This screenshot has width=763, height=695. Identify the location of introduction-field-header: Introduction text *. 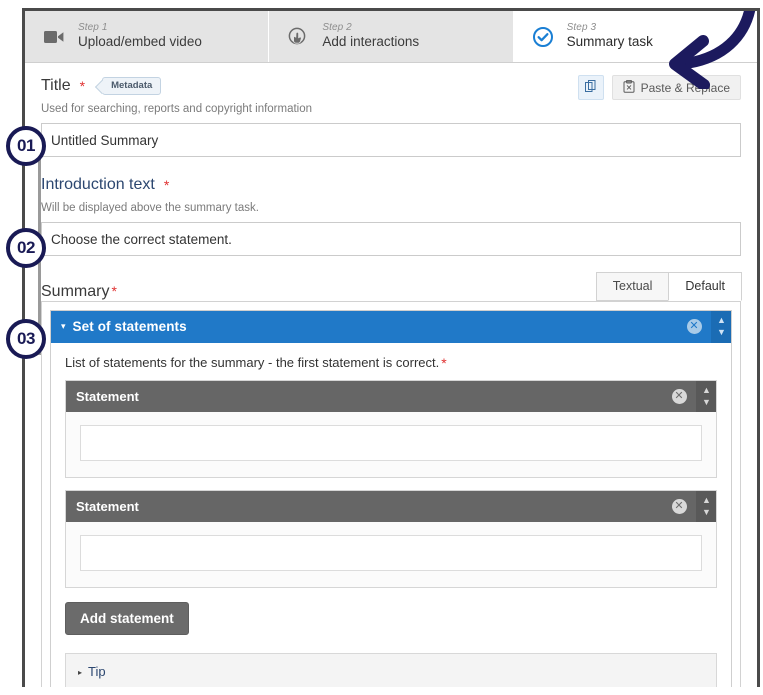
(391, 185).